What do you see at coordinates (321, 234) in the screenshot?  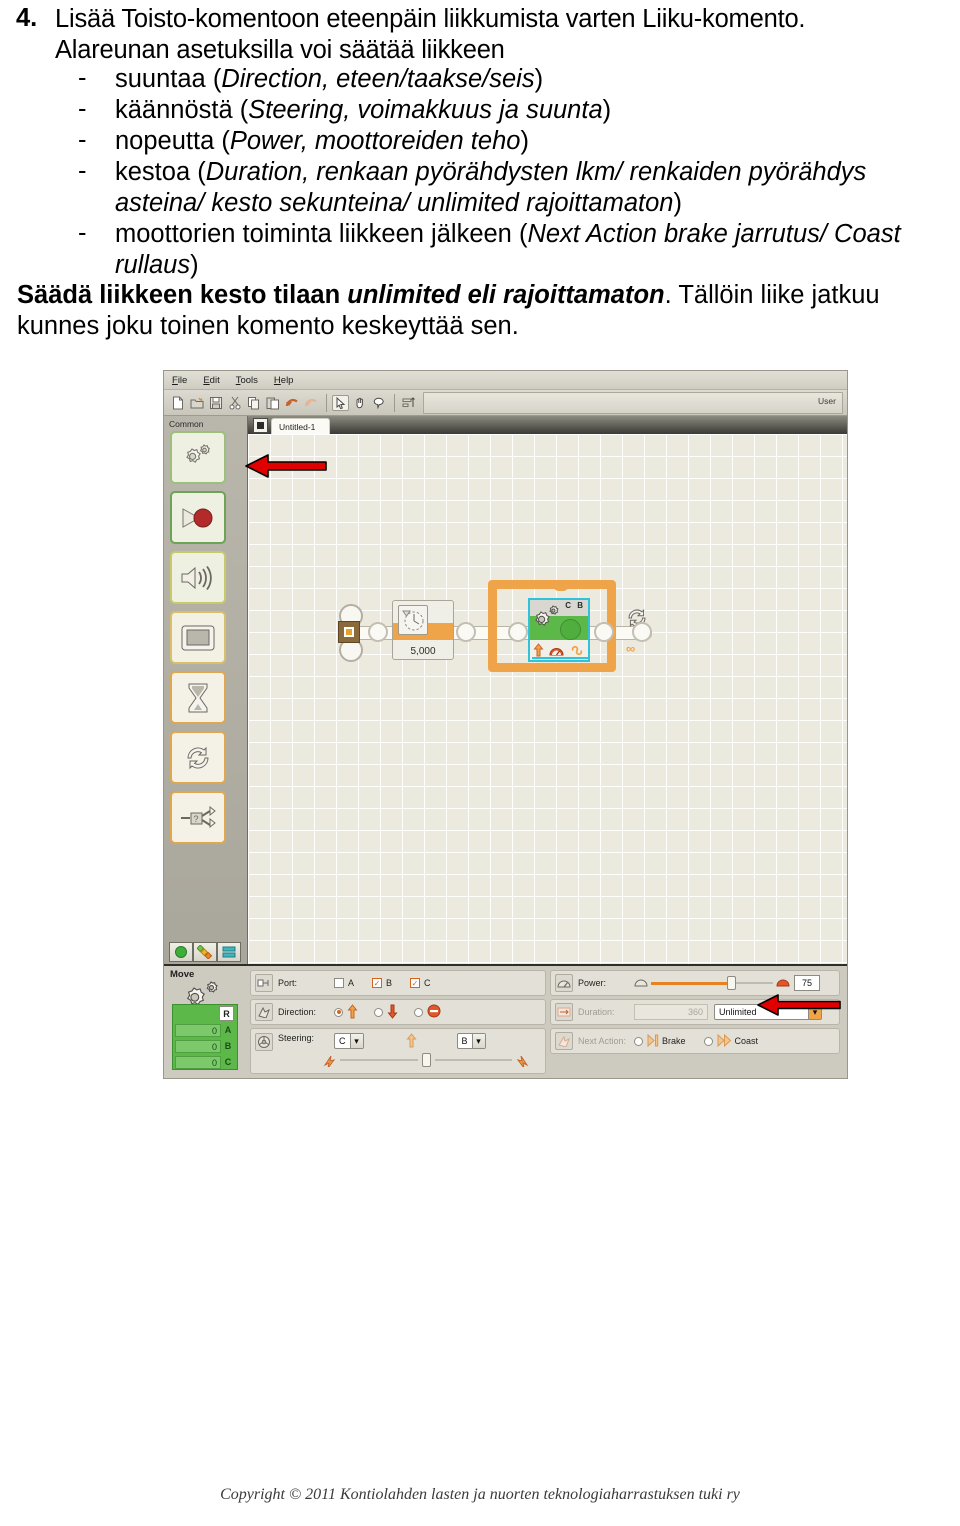 I see `bullet-text-plain: moottorien toiminta liikkeen jälkeen (` at bounding box center [321, 234].